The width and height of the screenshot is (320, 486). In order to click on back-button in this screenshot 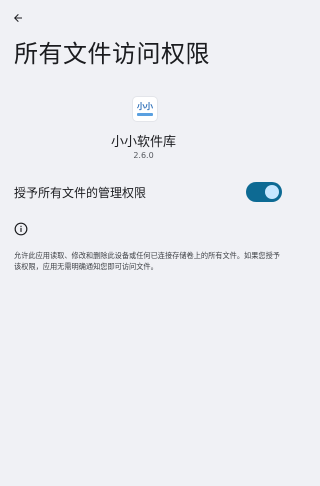, I will do `click(18, 18)`.